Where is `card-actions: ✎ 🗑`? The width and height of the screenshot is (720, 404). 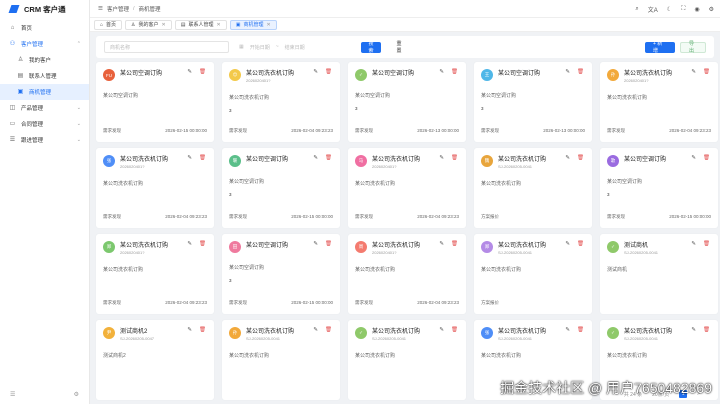 card-actions: ✎ 🗑 is located at coordinates (448, 330).